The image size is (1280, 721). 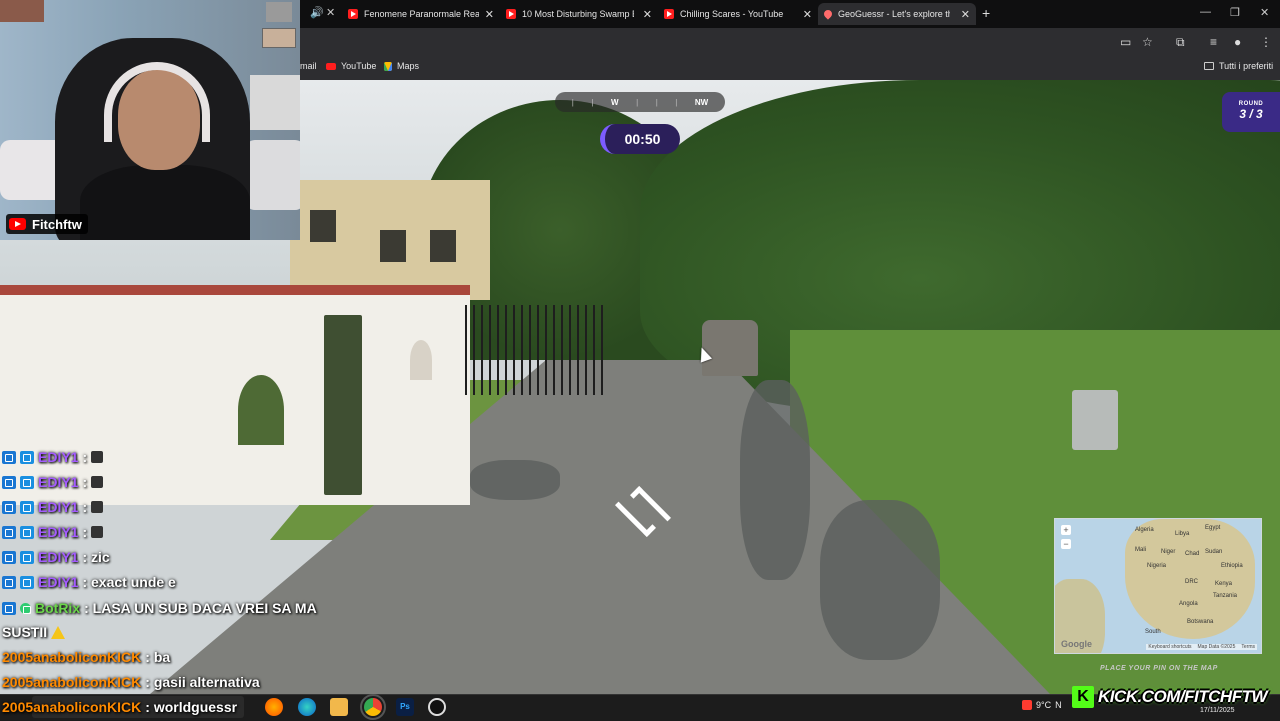 I want to click on folder-icon, so click(x=1209, y=66).